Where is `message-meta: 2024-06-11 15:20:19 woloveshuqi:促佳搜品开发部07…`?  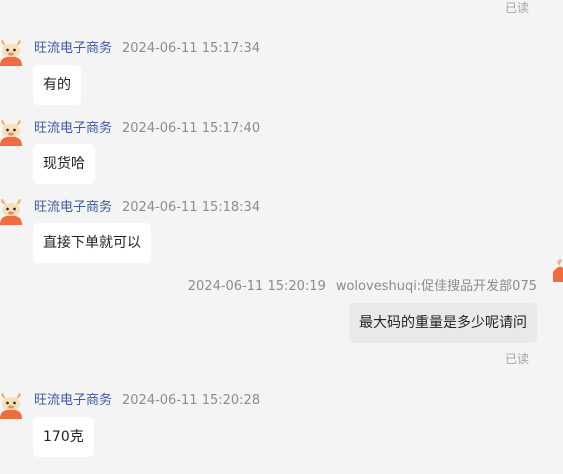
message-meta: 2024-06-11 15:20:19 woloveshuqi:促佳搜品开发部07… is located at coordinates (362, 284).